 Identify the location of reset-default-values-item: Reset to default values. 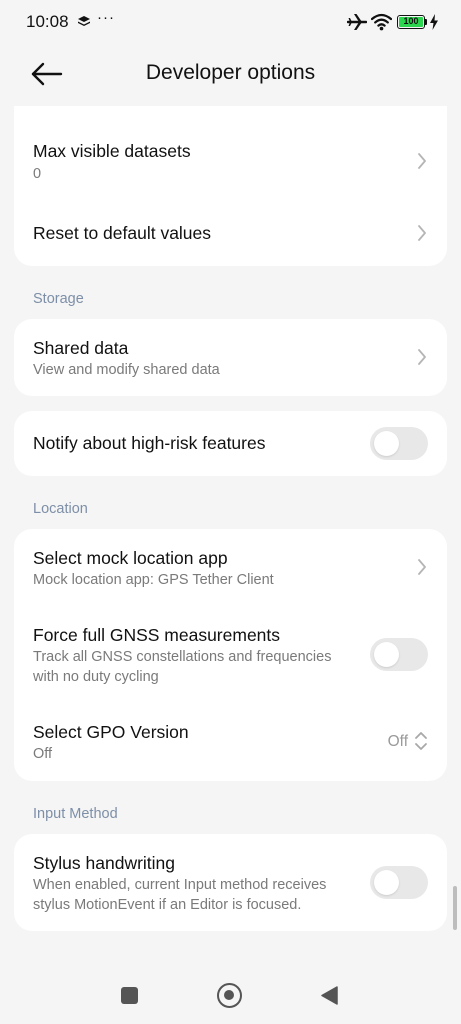
(230, 233).